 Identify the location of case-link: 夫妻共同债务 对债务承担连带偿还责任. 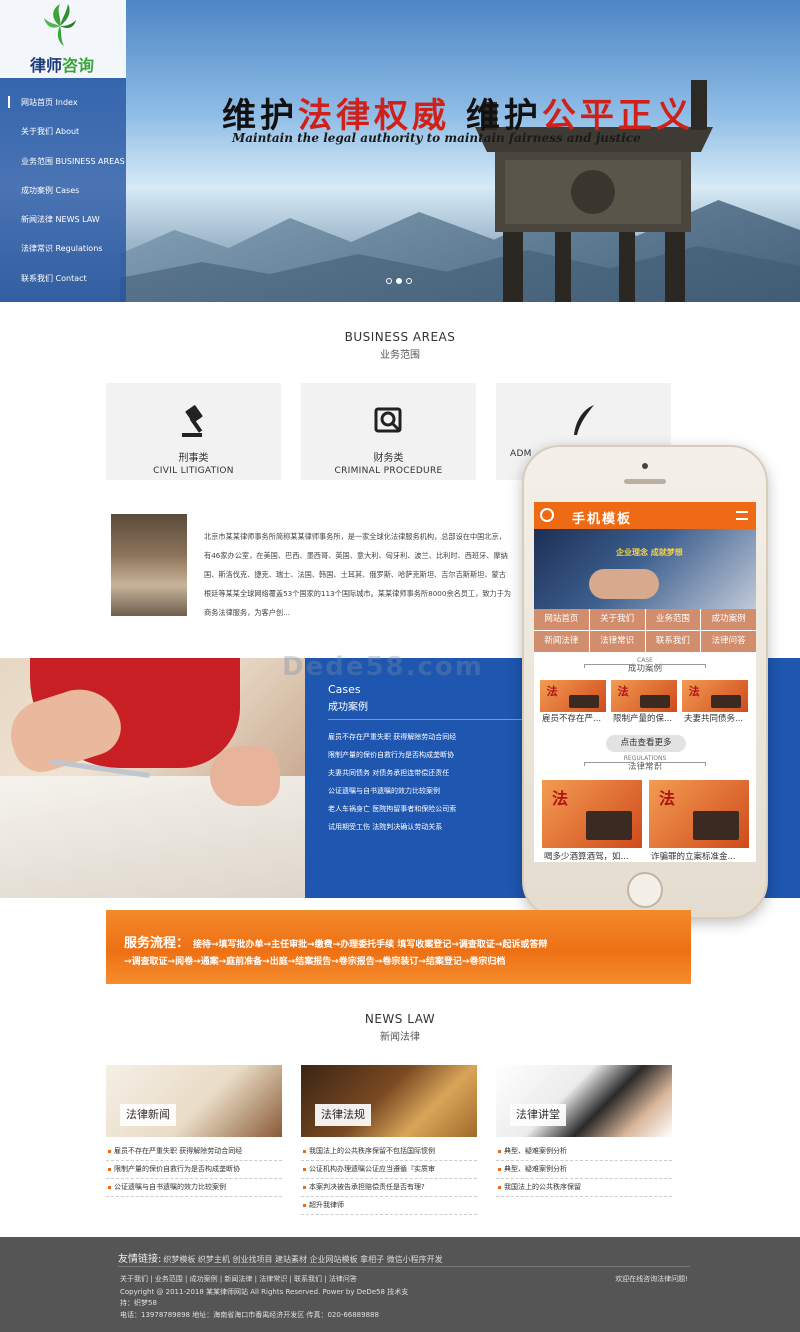
(392, 773).